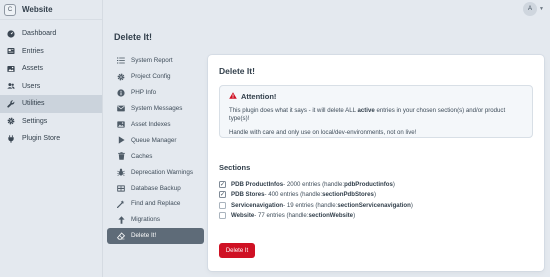 The height and width of the screenshot is (277, 550). I want to click on section-handle: sectionWebsite, so click(331, 216).